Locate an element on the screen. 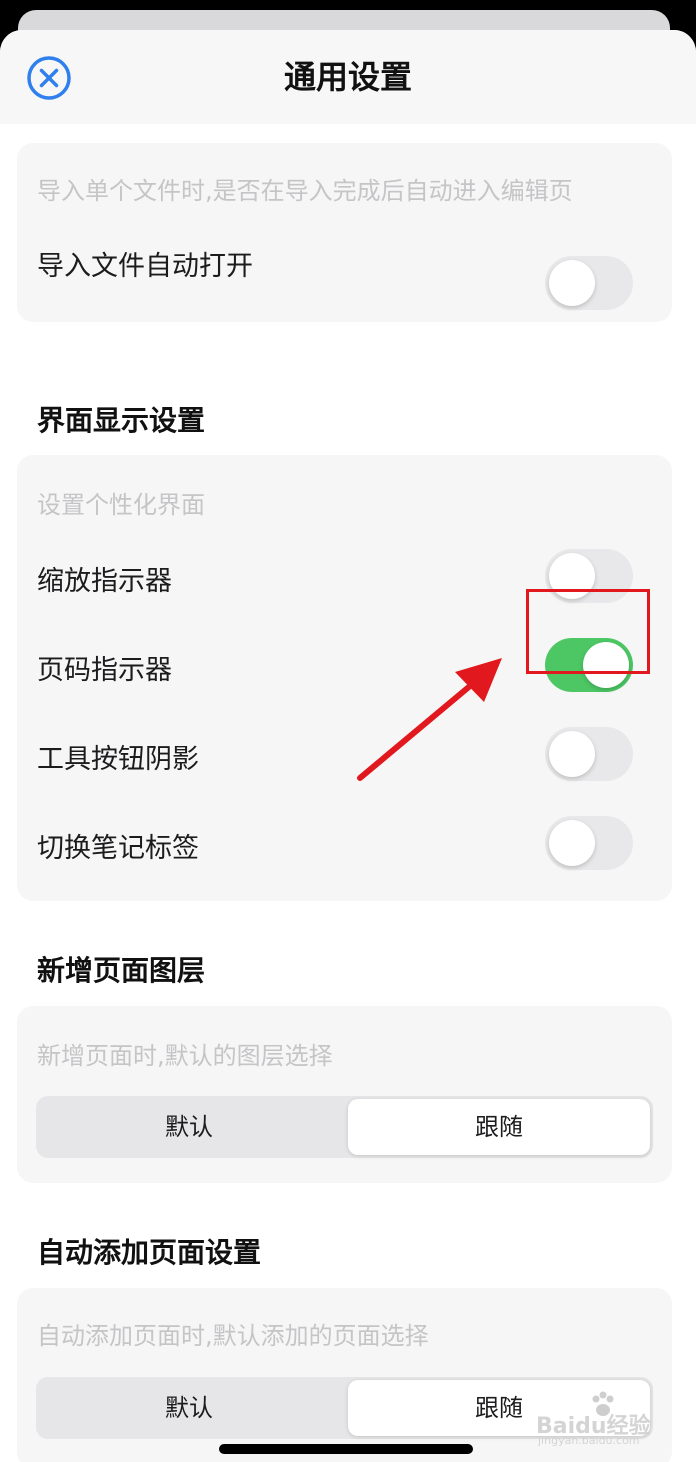  switch-note-tabs-toggle is located at coordinates (589, 843).